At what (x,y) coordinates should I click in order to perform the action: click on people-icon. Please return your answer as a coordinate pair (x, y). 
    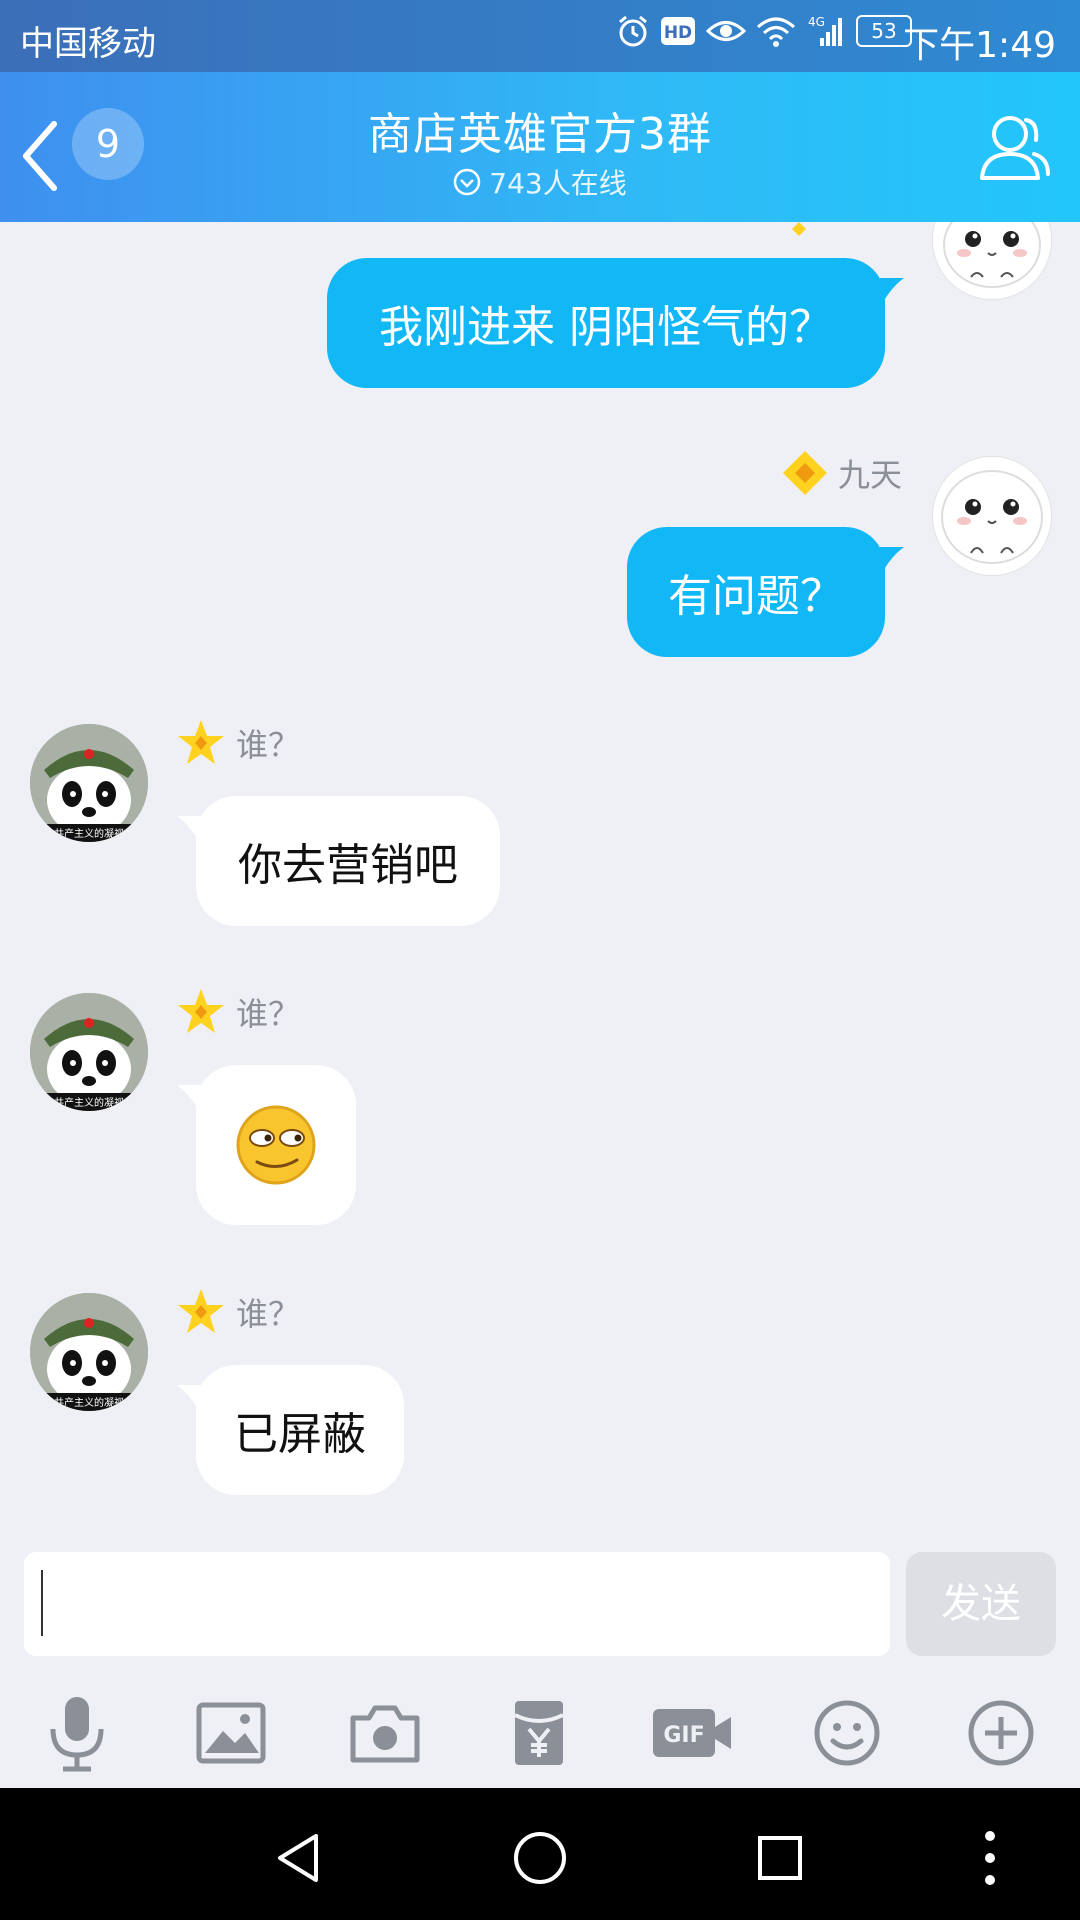
    Looking at the image, I should click on (1015, 148).